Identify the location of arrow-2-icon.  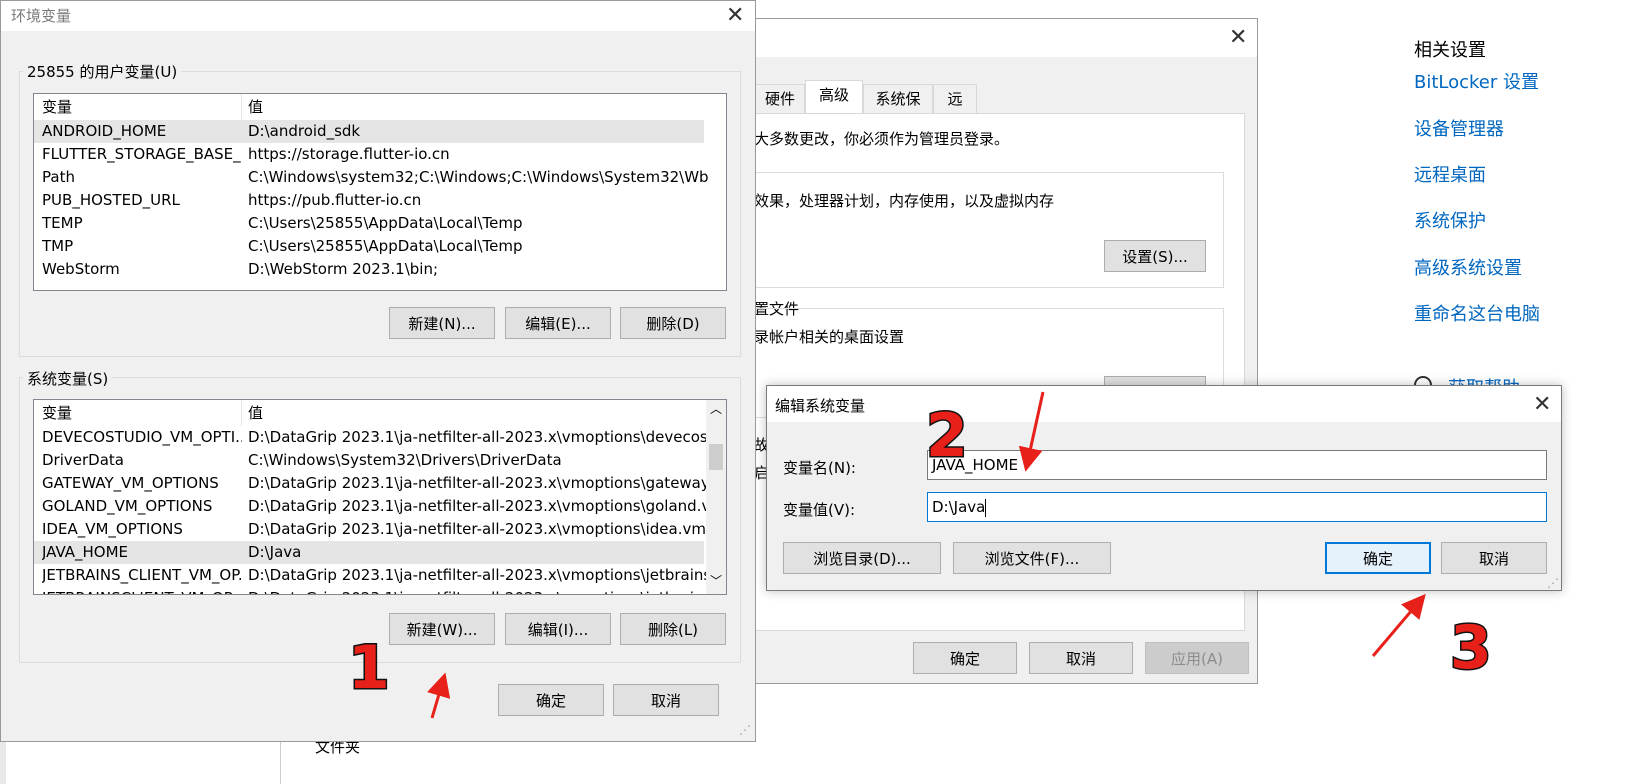
(1031, 431).